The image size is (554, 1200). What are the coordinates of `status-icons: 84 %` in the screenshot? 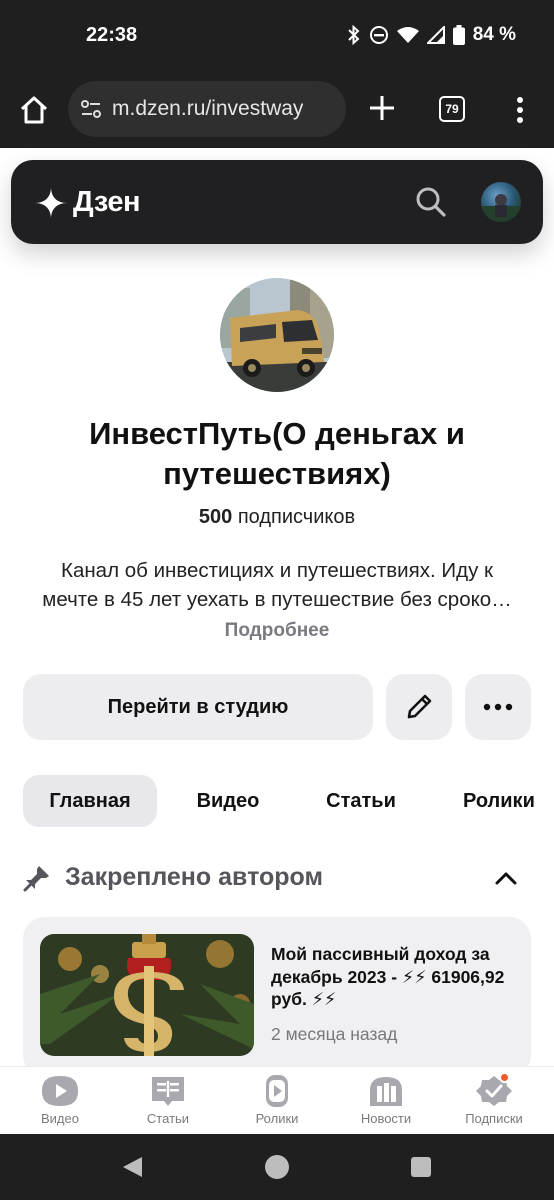 It's located at (431, 35).